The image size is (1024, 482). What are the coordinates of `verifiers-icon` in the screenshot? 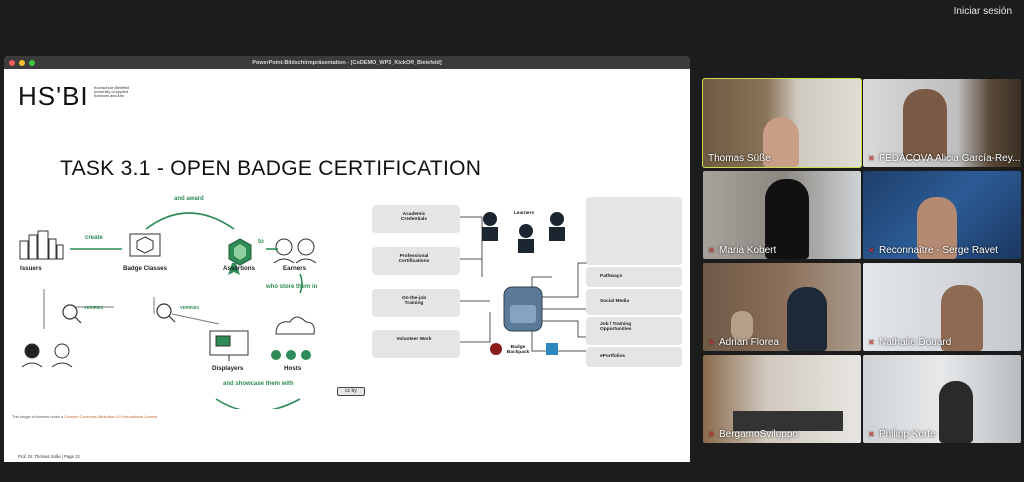 It's located at (47, 355).